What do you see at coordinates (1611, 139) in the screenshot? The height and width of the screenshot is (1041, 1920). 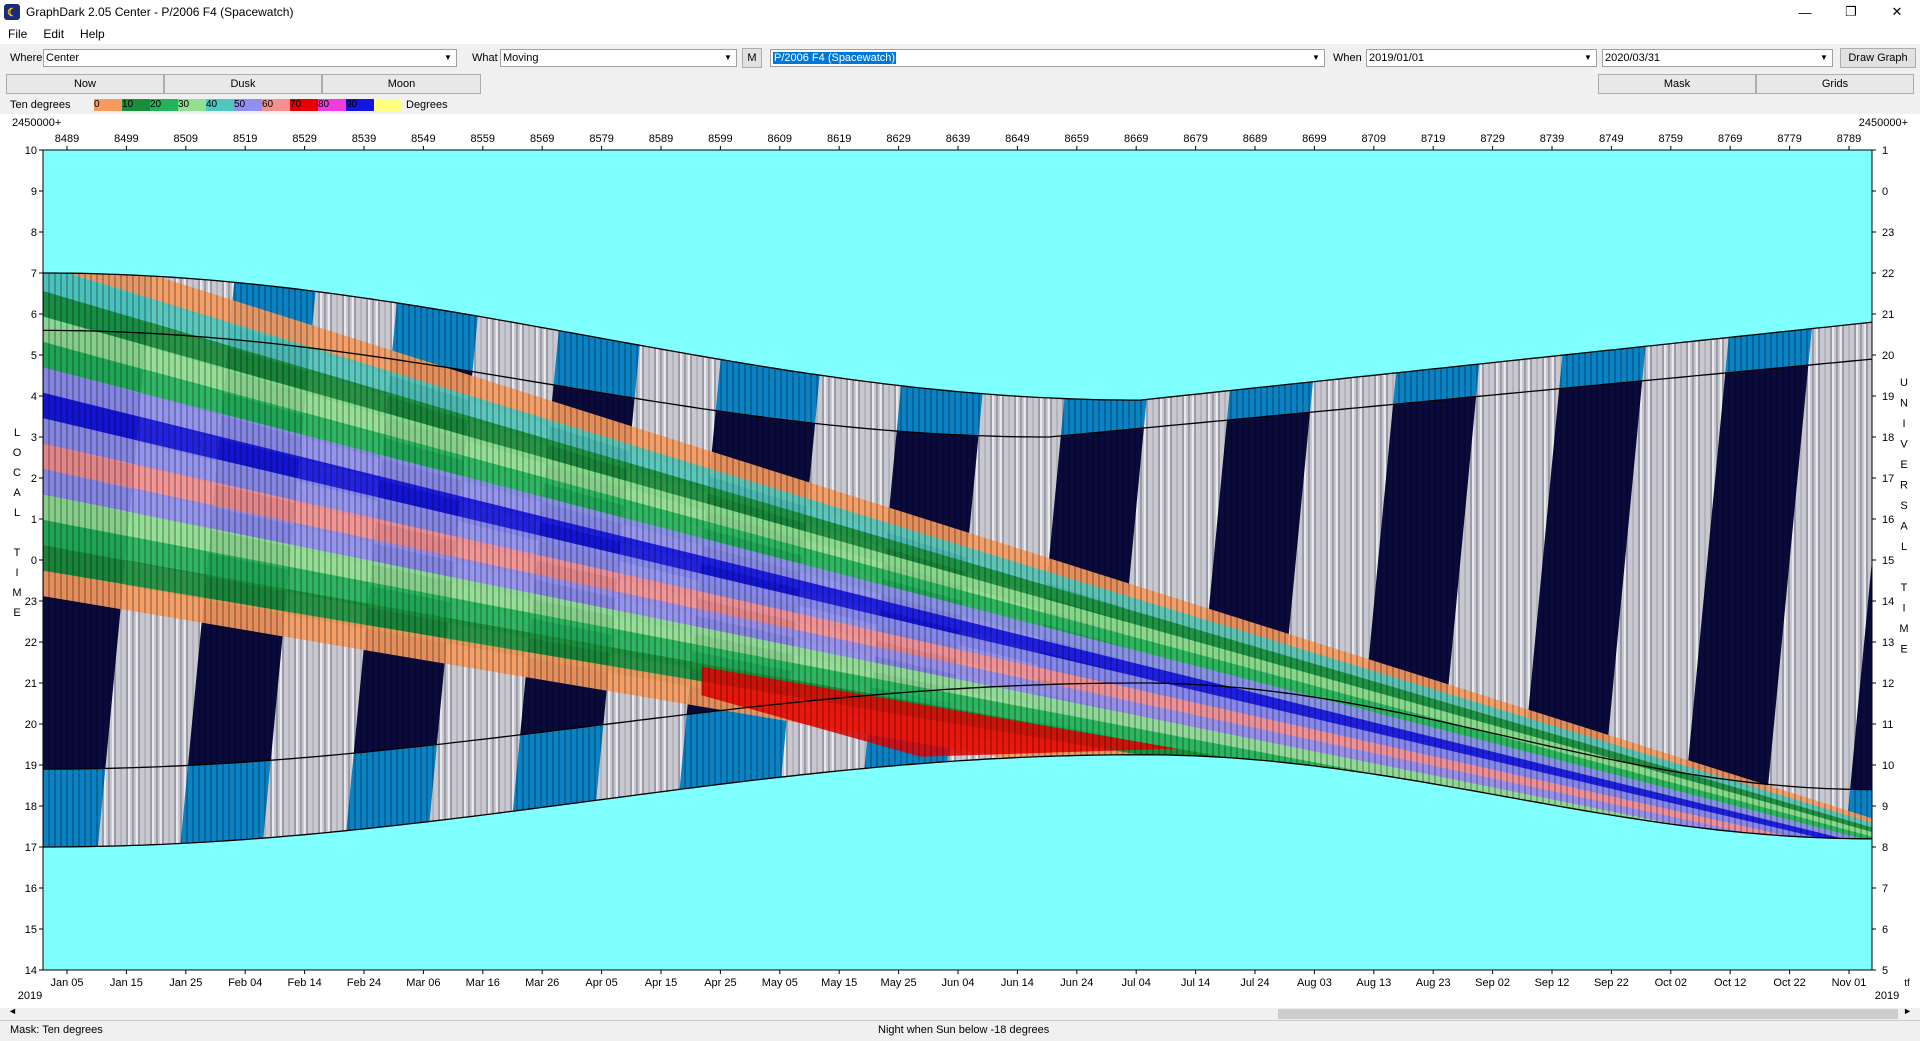 I see `jd-tick-label: 8749` at bounding box center [1611, 139].